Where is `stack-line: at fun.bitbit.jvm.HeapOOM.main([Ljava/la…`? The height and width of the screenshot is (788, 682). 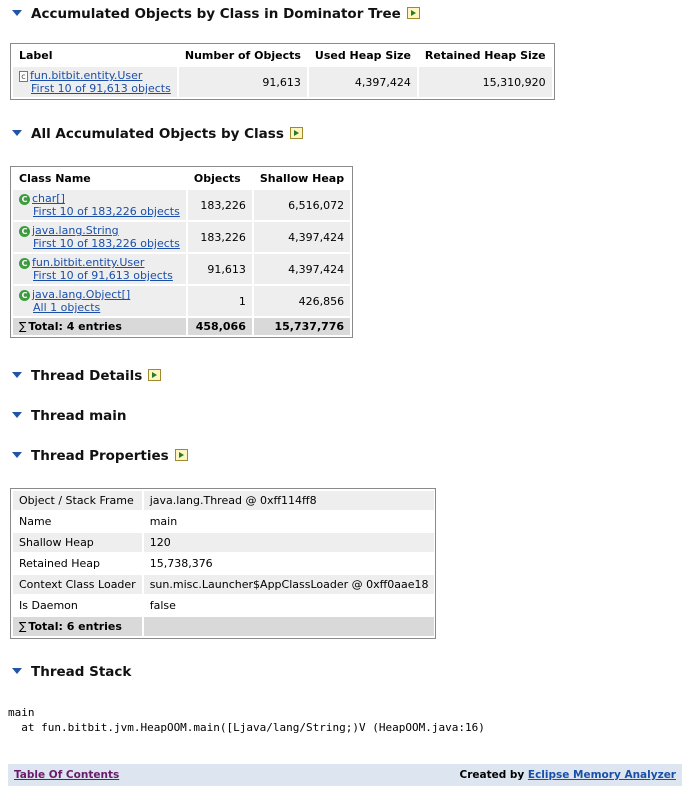
stack-line: at fun.bitbit.jvm.HeapOOM.main([Ljava/la… is located at coordinates (246, 727).